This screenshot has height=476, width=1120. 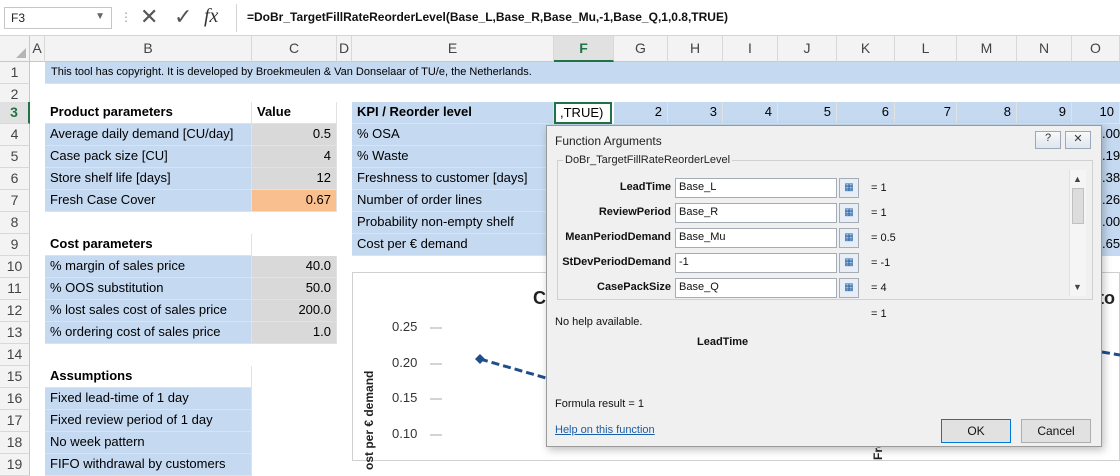 What do you see at coordinates (1111, 157) in the screenshot?
I see `kpi-value-partial: .19` at bounding box center [1111, 157].